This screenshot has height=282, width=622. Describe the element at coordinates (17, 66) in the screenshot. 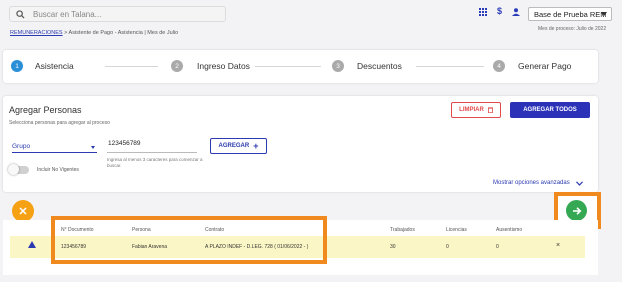

I see `step-1-number: 1` at that location.